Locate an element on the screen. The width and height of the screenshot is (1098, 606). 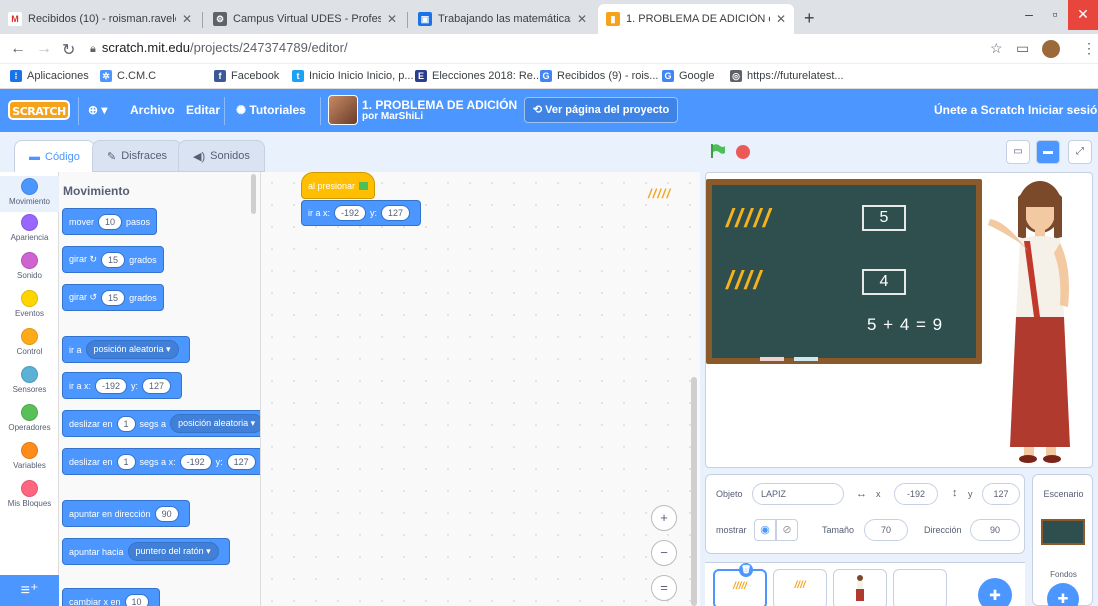
category-mis-bloques: Mis Bloques is located at coordinates (29, 494).